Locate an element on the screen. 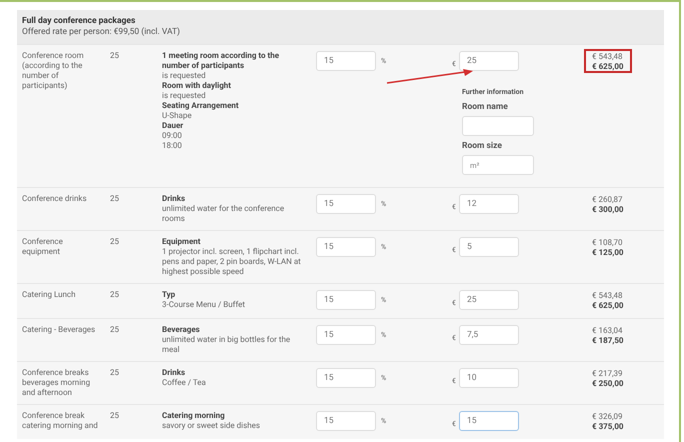 The height and width of the screenshot is (442, 684). net-price: € 163,04 is located at coordinates (608, 331).